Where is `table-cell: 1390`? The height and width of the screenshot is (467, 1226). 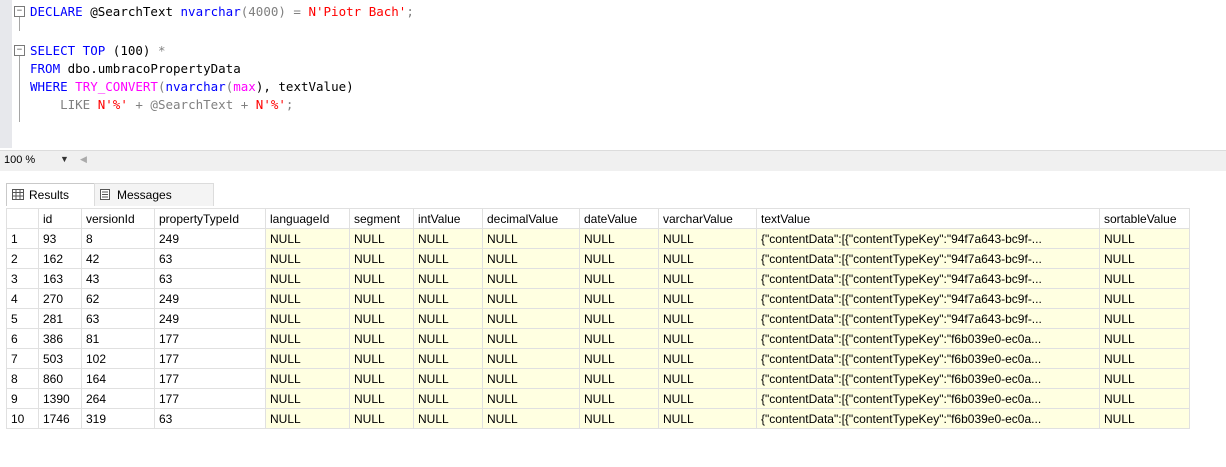 table-cell: 1390 is located at coordinates (60, 398).